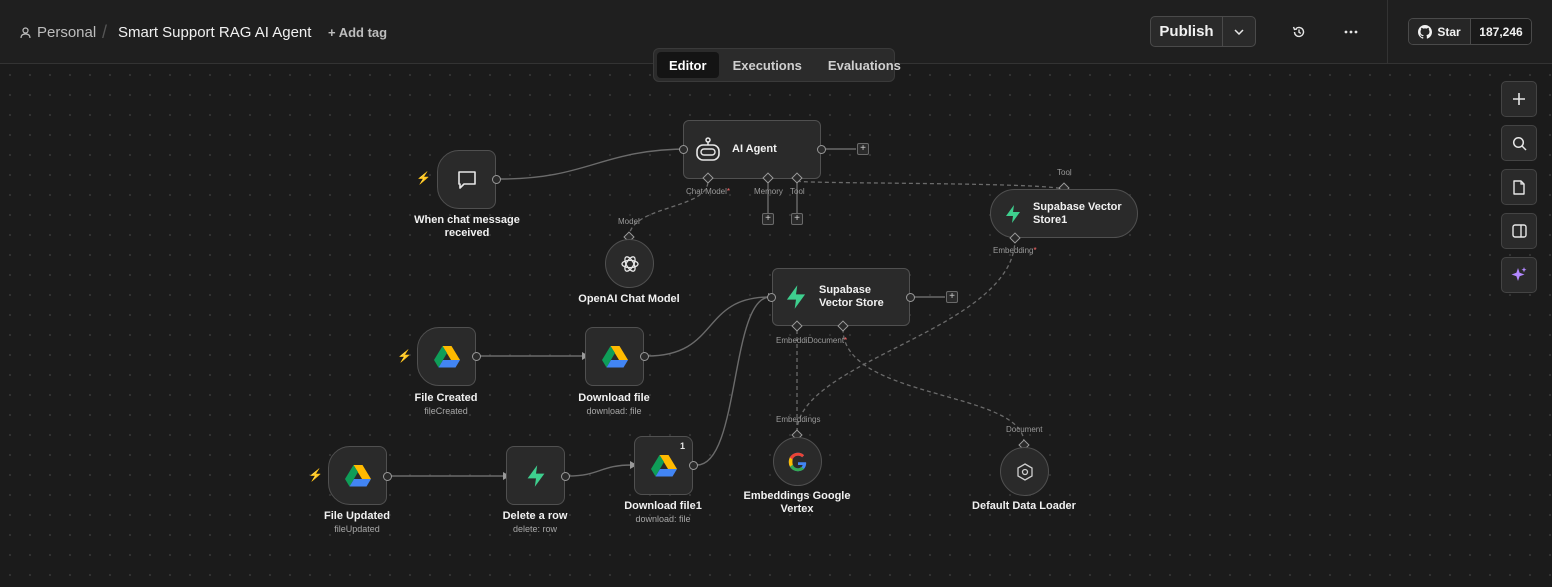  I want to click on node-sublabel: delete: row, so click(535, 529).